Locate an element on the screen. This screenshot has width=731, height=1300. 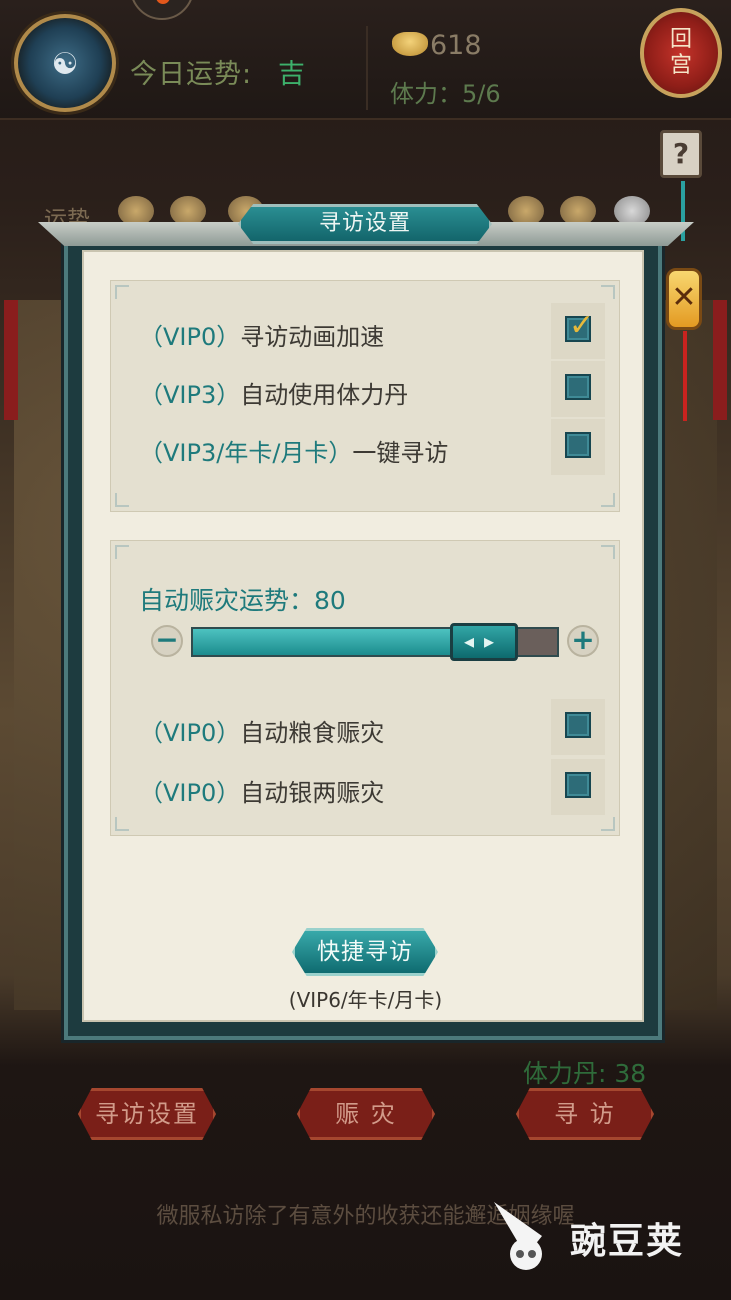
relief-luck-slider: − ◂▸ + is located at coordinates (377, 642).